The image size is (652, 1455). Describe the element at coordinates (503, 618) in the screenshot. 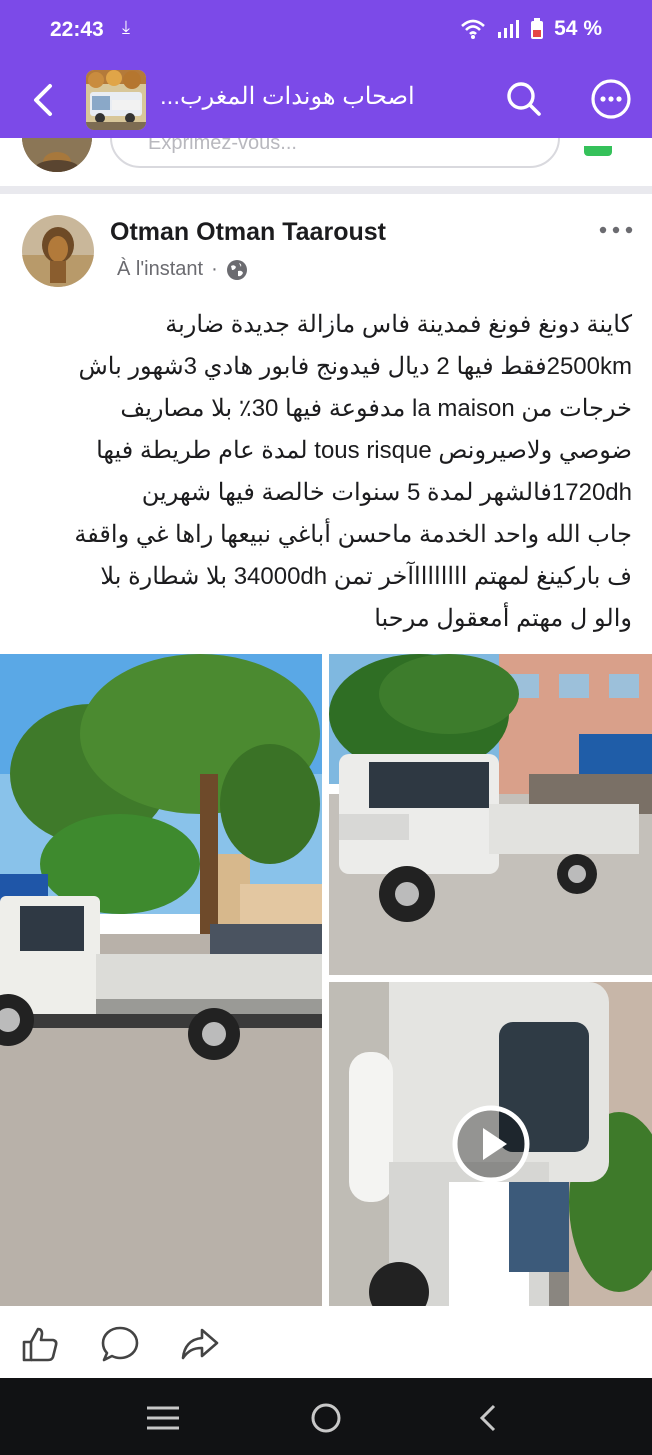

I see `post-line: والو ل مهتم أمعقول مرحبا` at that location.